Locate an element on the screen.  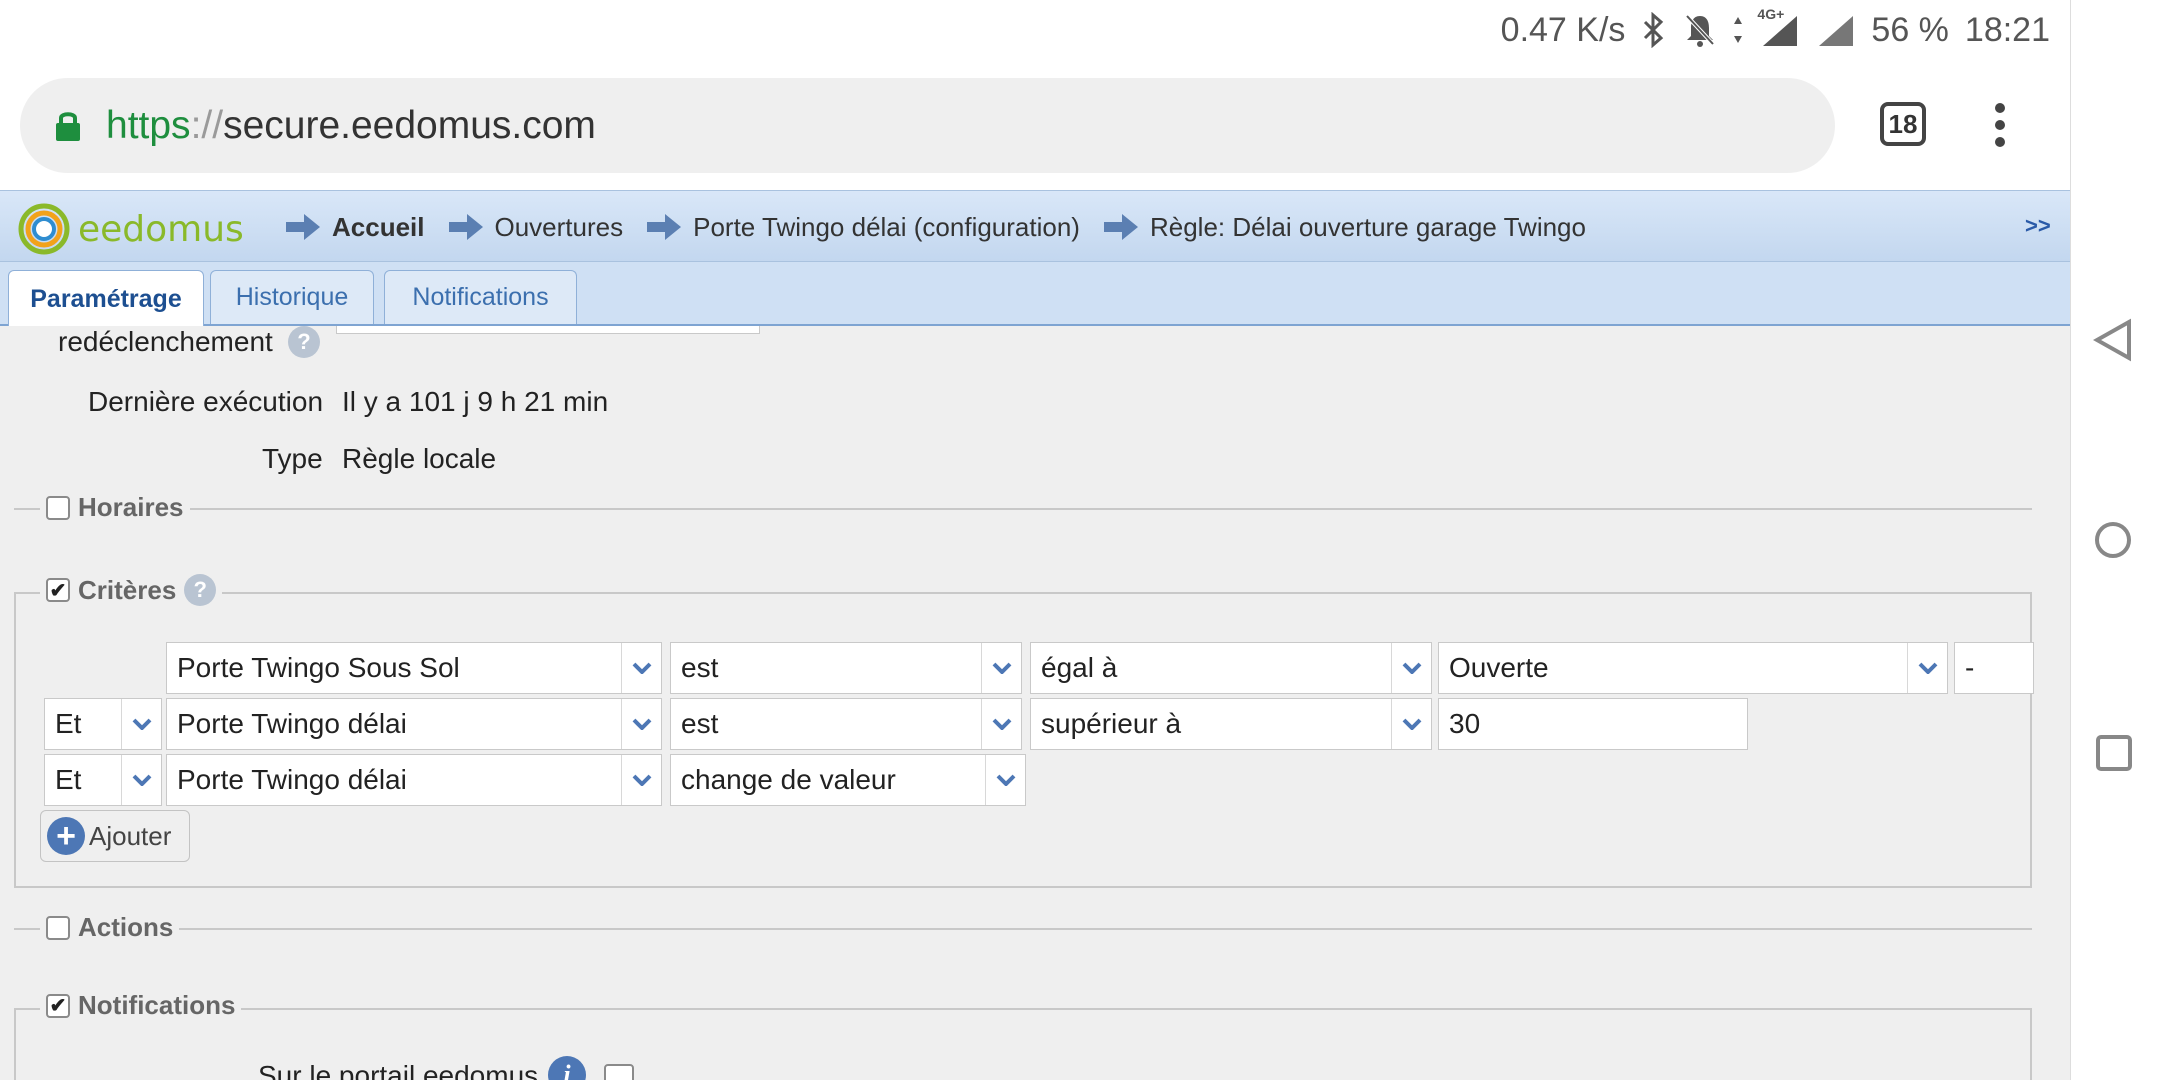
eedomus-logo: eedomus is located at coordinates (130, 229).